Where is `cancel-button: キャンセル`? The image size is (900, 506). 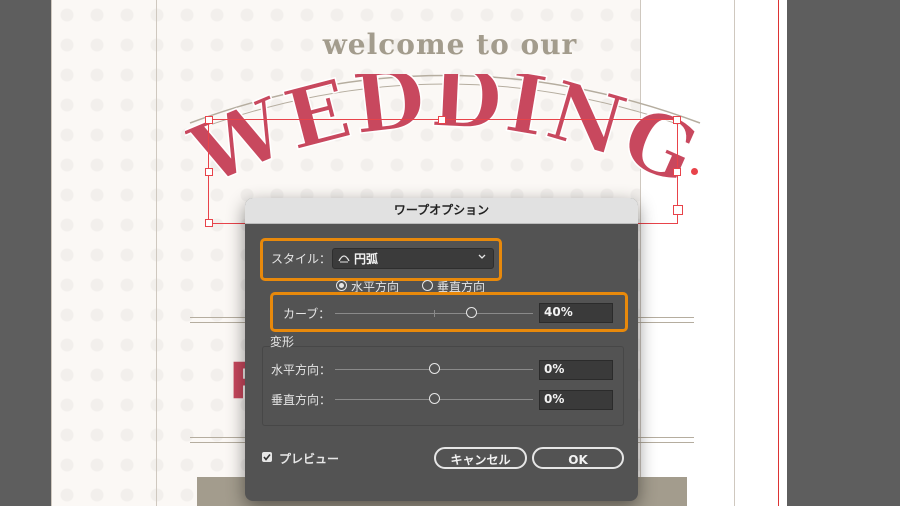
cancel-button: キャンセル is located at coordinates (480, 458).